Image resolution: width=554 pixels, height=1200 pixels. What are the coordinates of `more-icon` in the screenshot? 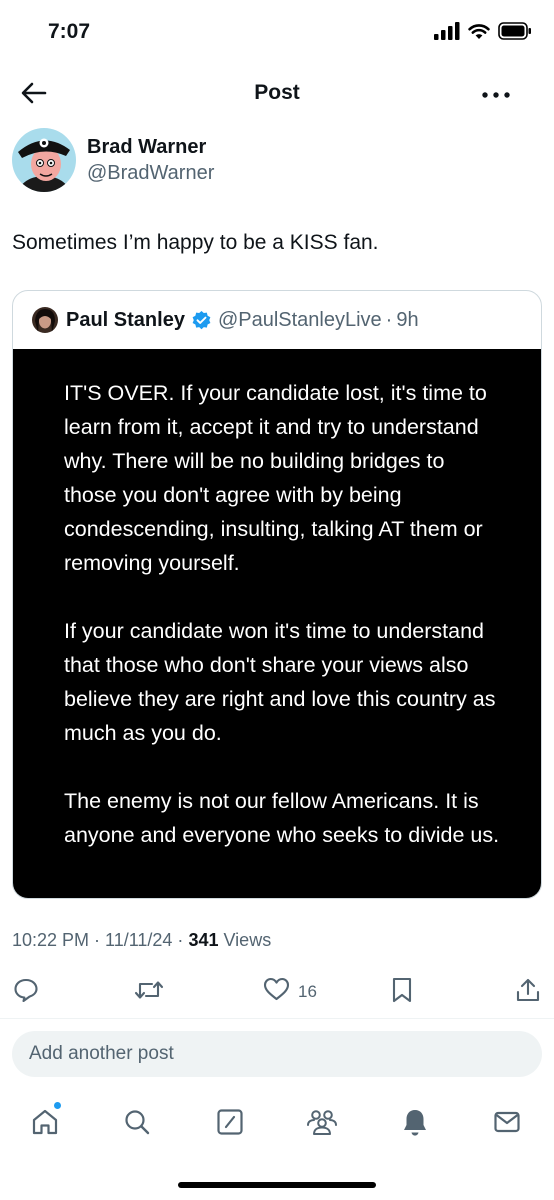 It's located at (496, 94).